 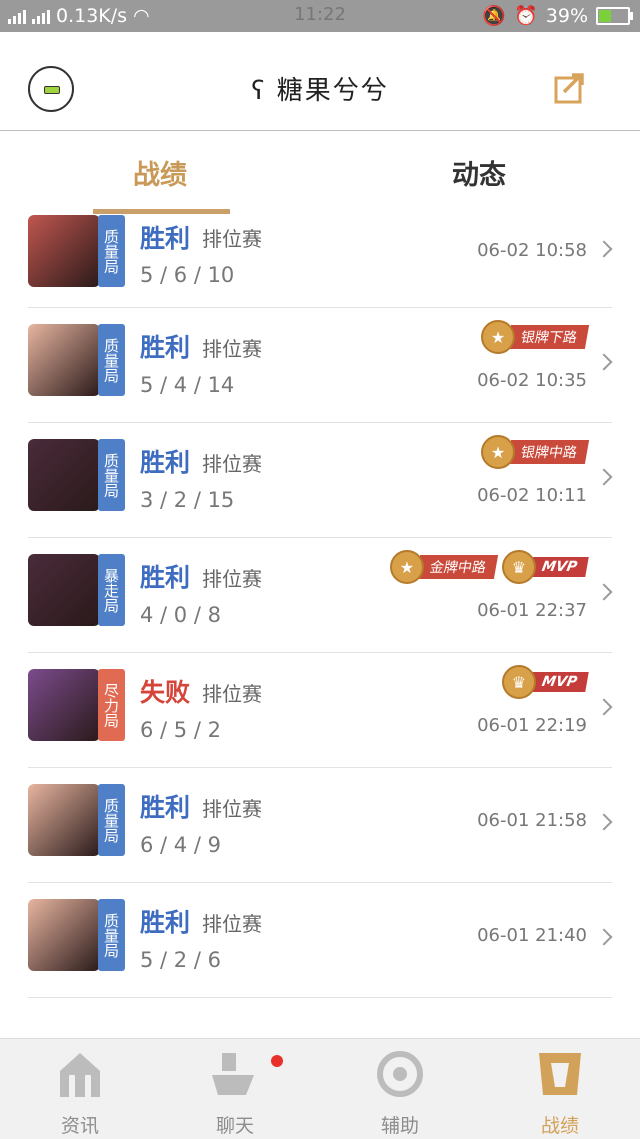 What do you see at coordinates (165, 692) in the screenshot?
I see `match-result: 失败` at bounding box center [165, 692].